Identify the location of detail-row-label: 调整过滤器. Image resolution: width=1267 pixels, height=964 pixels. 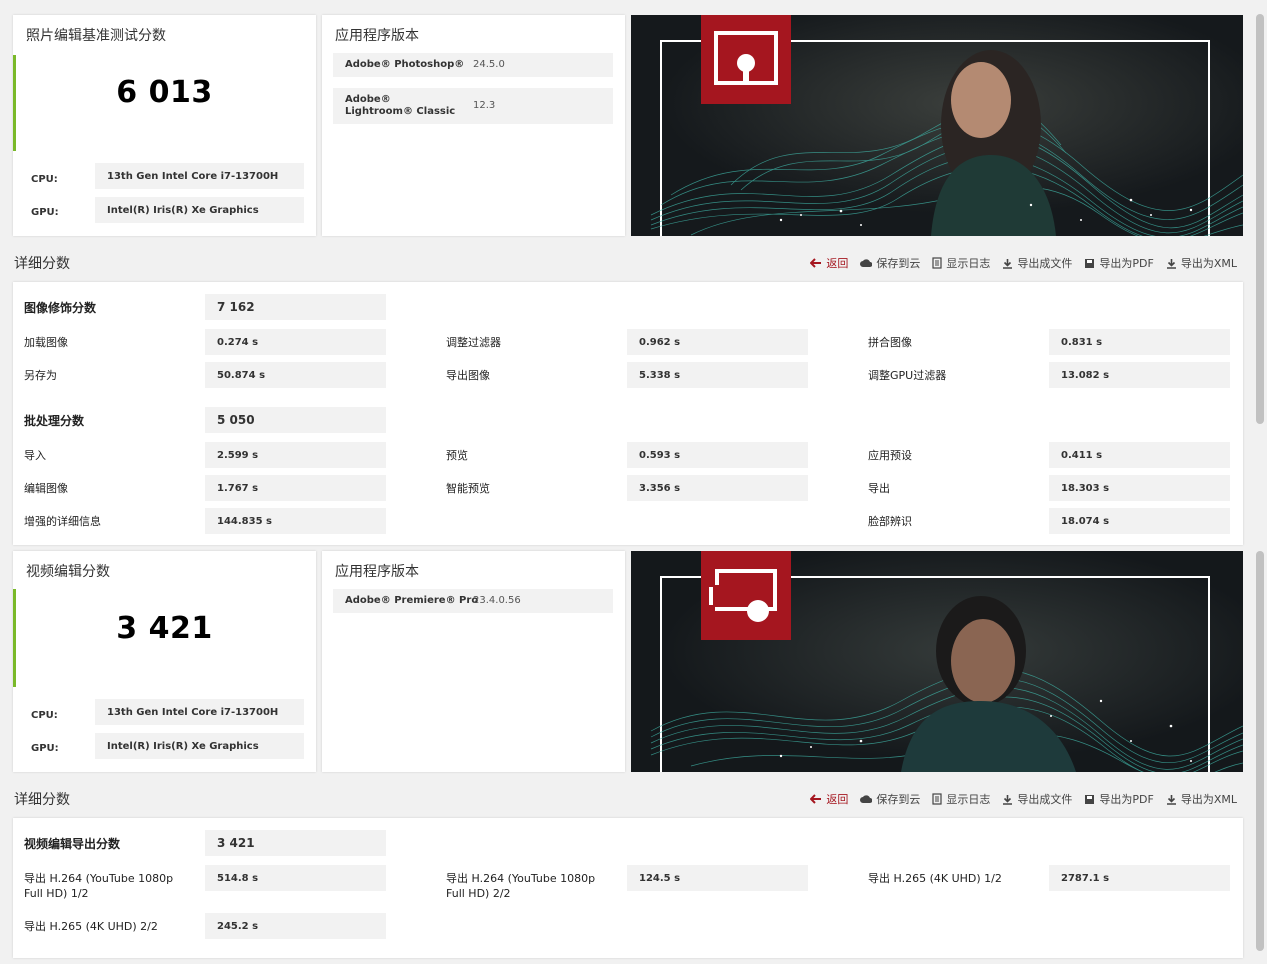
(473, 342).